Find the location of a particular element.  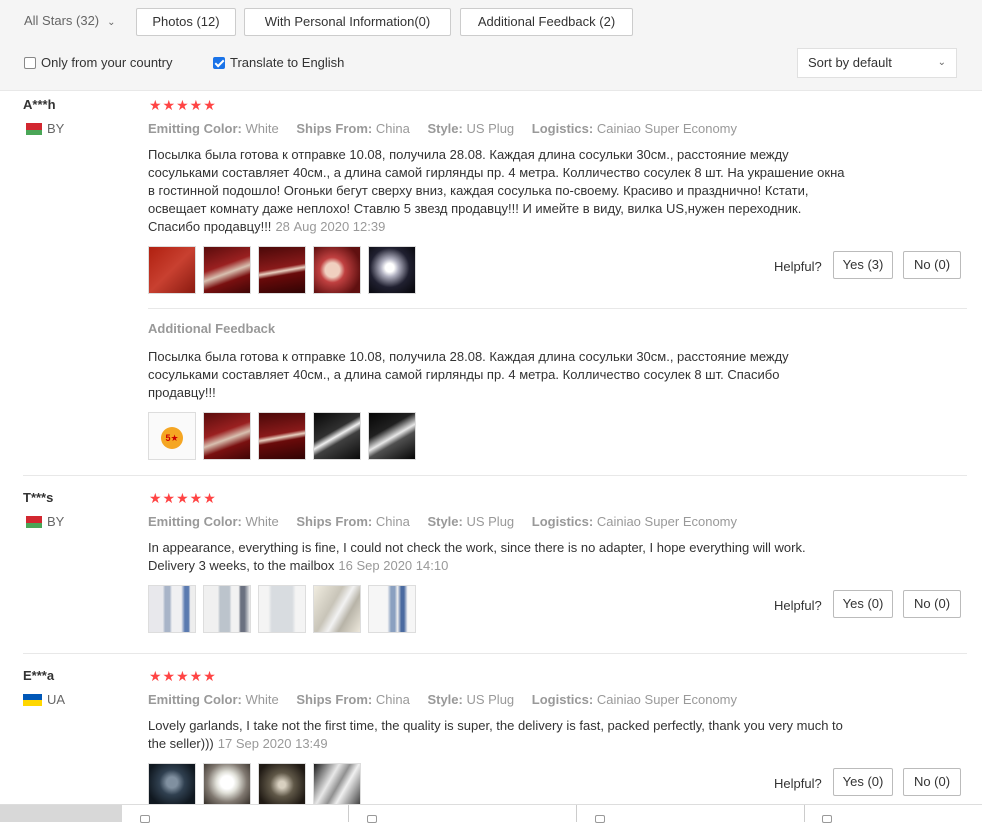

sort-value: Sort by default is located at coordinates (850, 62).